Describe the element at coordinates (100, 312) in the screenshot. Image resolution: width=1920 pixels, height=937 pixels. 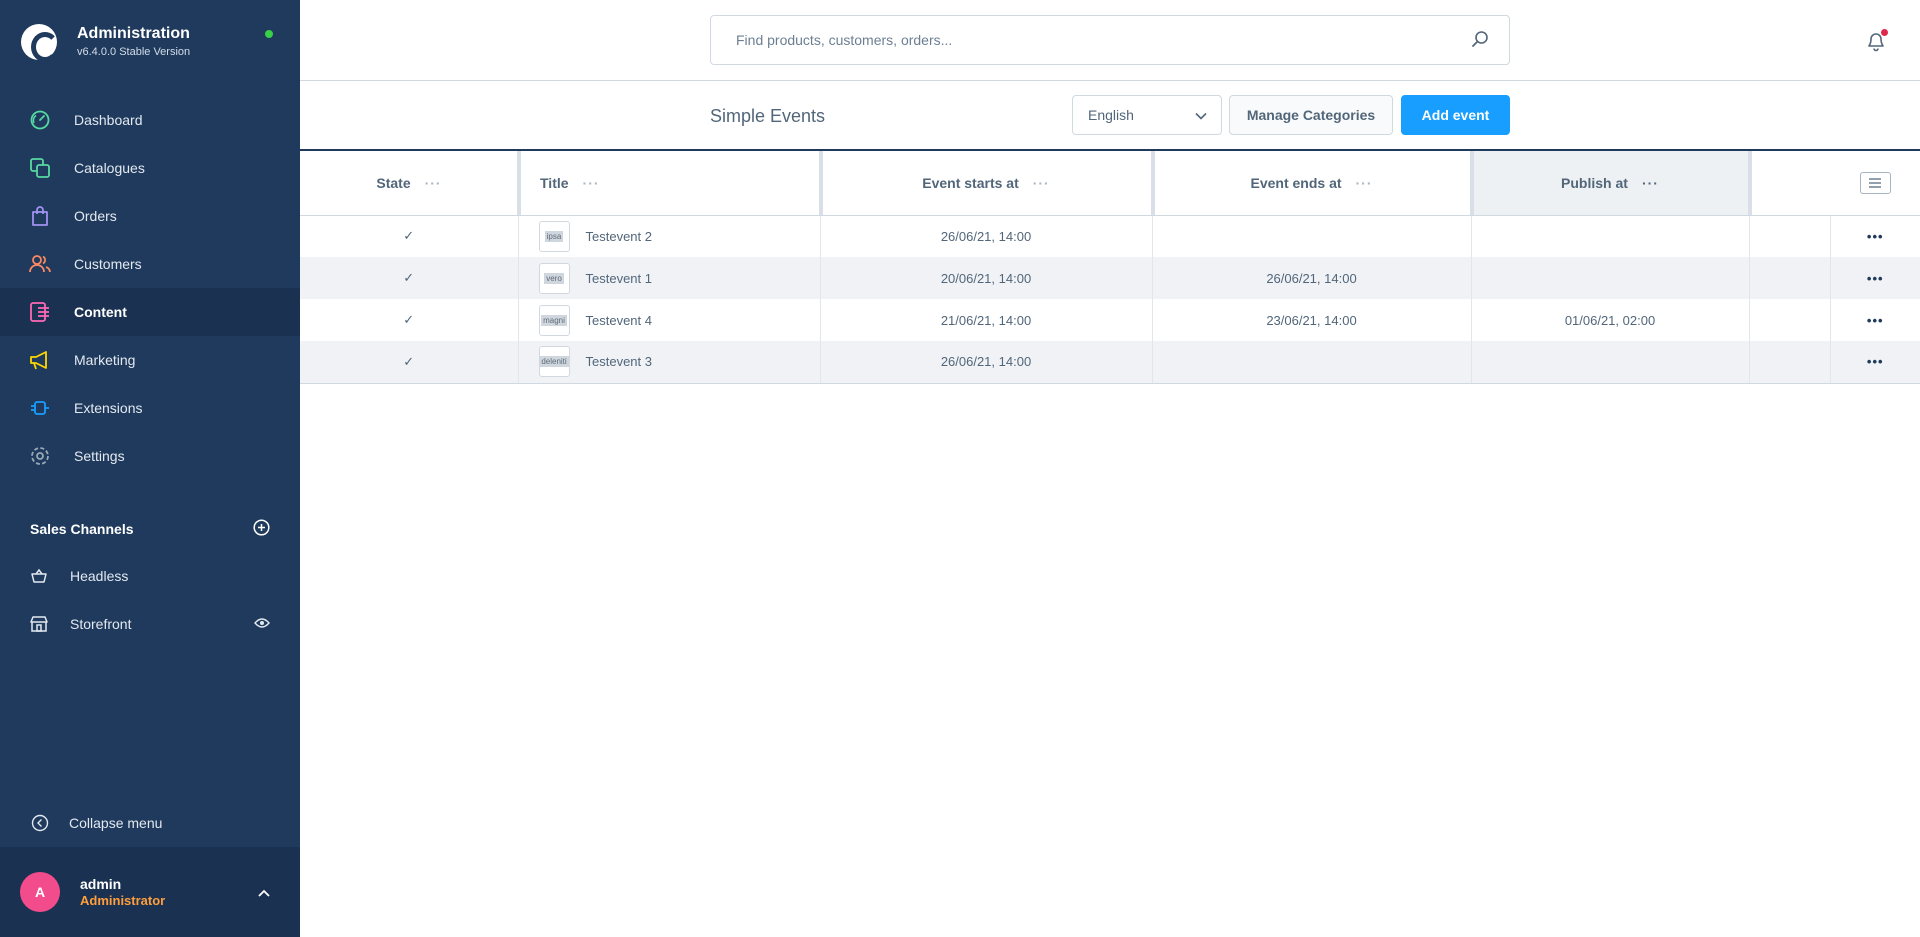
I see `sidebar-item-label: Content` at that location.